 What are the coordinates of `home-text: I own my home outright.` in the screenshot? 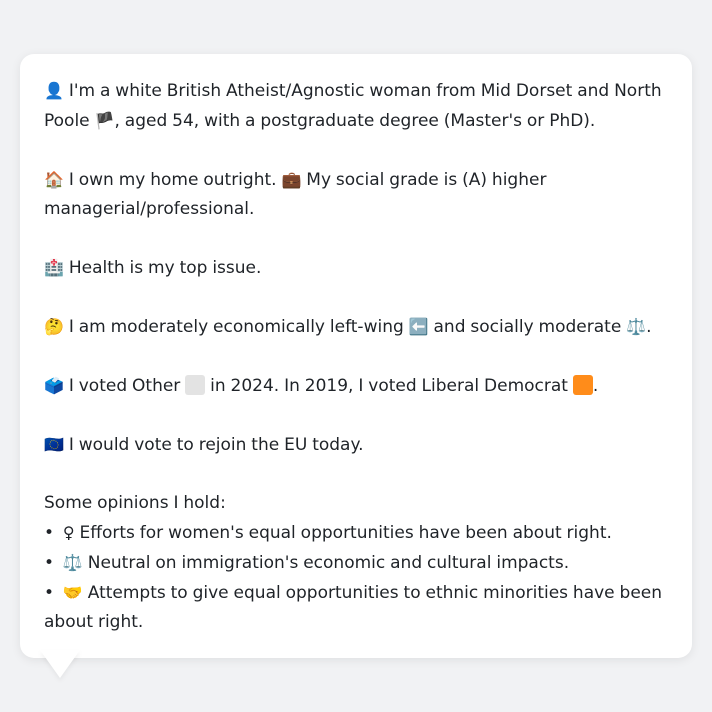 It's located at (172, 180).